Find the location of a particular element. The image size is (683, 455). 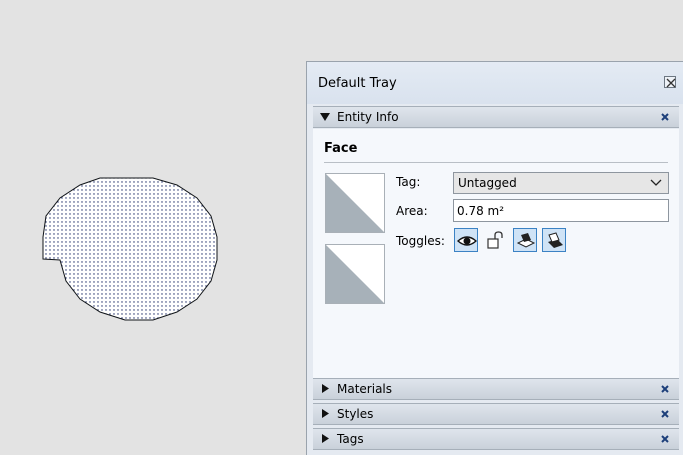

eye-icon is located at coordinates (467, 241).